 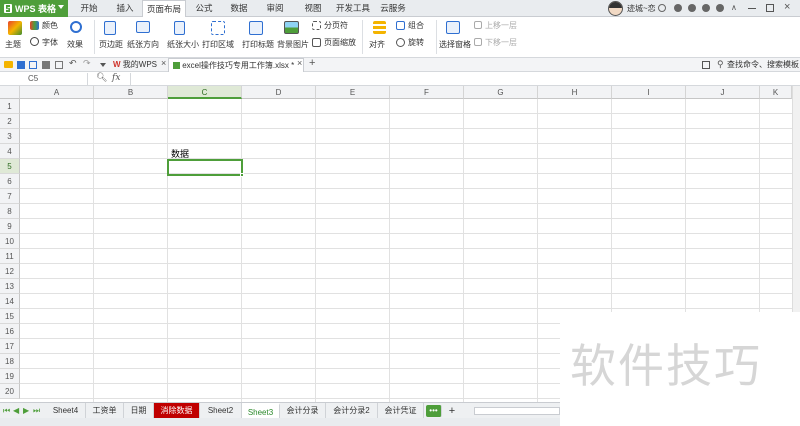 What do you see at coordinates (73, 63) in the screenshot?
I see `undo-icon: ↶` at bounding box center [73, 63].